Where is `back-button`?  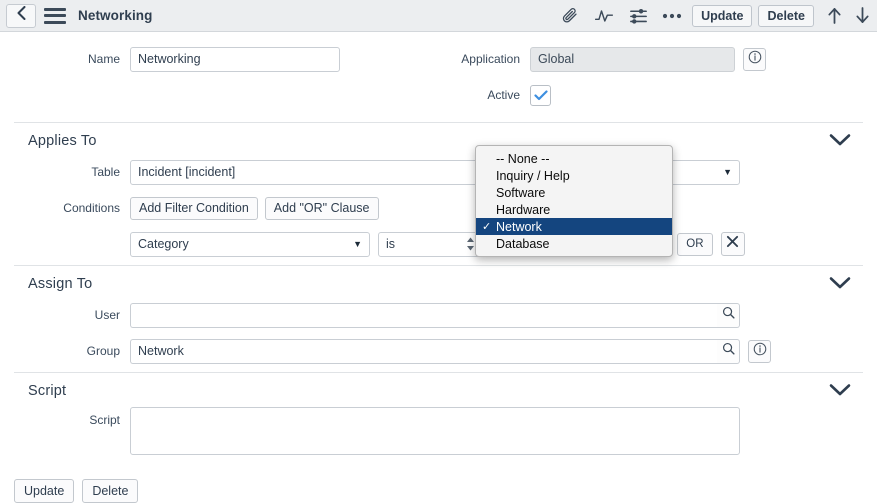 back-button is located at coordinates (21, 15).